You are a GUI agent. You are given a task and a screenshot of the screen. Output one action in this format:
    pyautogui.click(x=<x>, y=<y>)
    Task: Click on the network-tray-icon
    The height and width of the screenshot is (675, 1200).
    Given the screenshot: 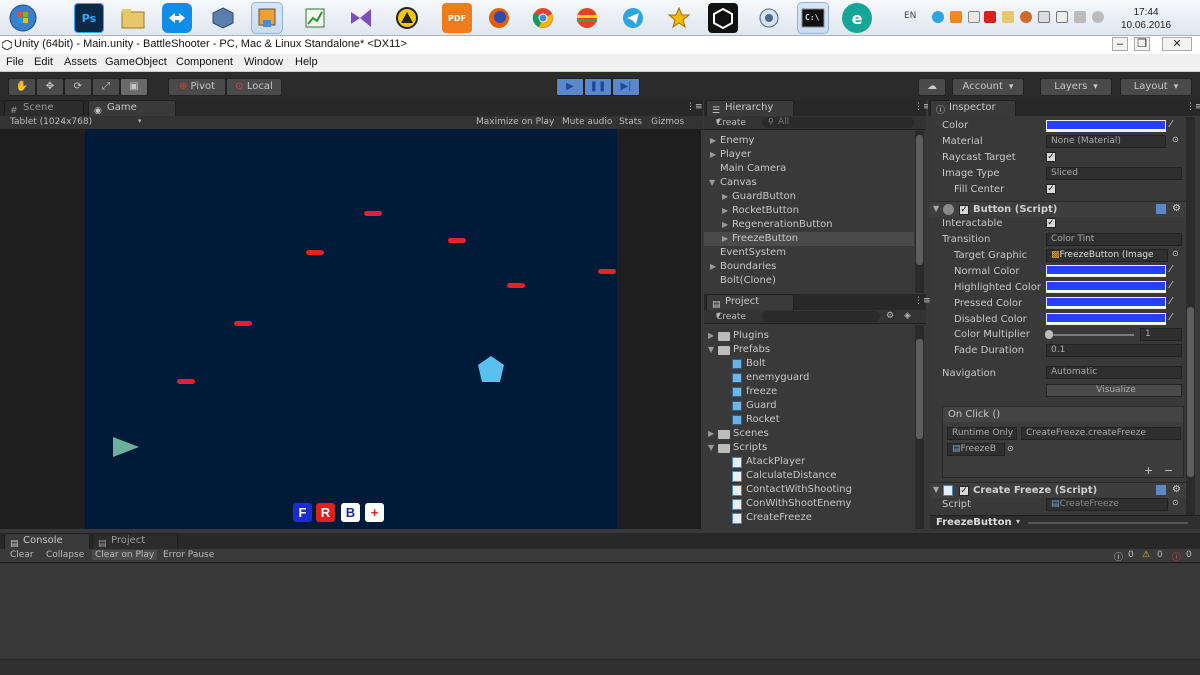 What is the action you would take?
    pyautogui.click(x=1026, y=17)
    